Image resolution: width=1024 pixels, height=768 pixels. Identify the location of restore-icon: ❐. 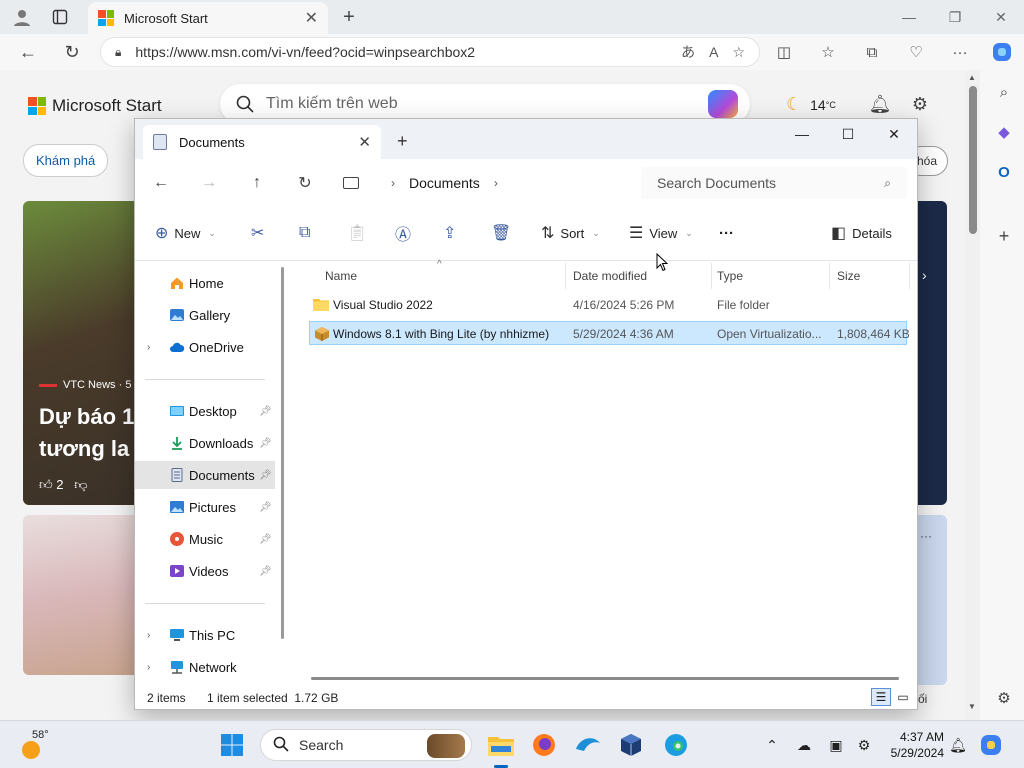
(955, 17).